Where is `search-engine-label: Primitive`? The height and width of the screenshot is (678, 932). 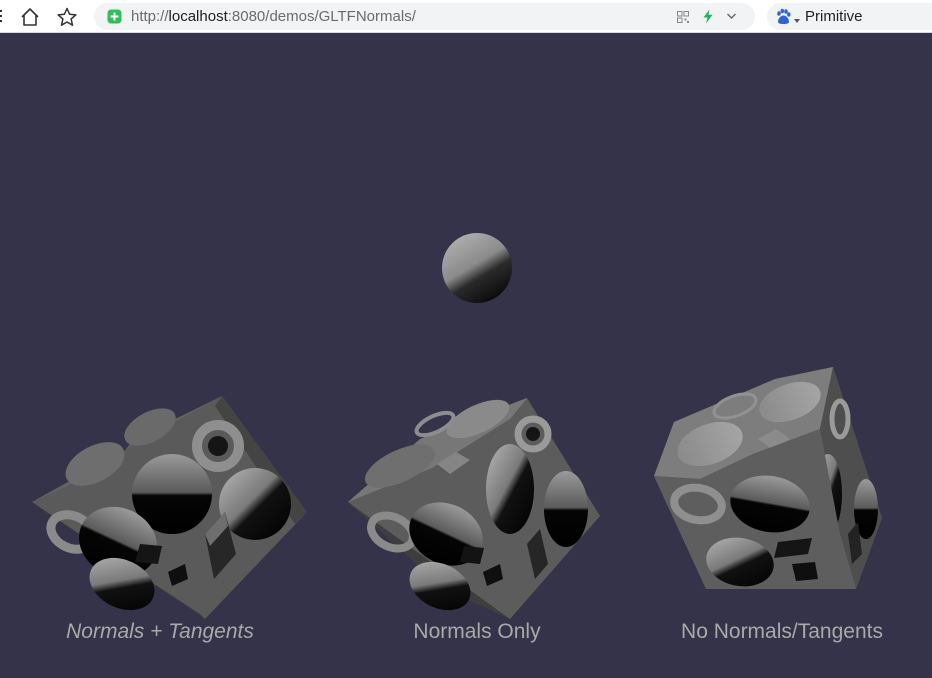
search-engine-label: Primitive is located at coordinates (834, 16).